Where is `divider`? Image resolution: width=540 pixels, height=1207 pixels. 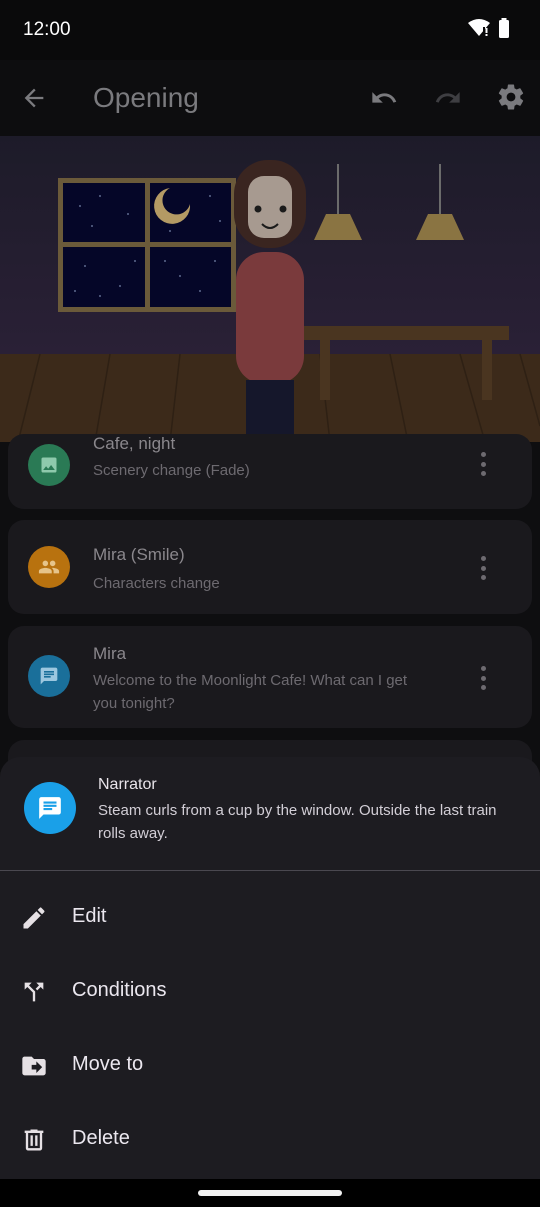
divider is located at coordinates (270, 870).